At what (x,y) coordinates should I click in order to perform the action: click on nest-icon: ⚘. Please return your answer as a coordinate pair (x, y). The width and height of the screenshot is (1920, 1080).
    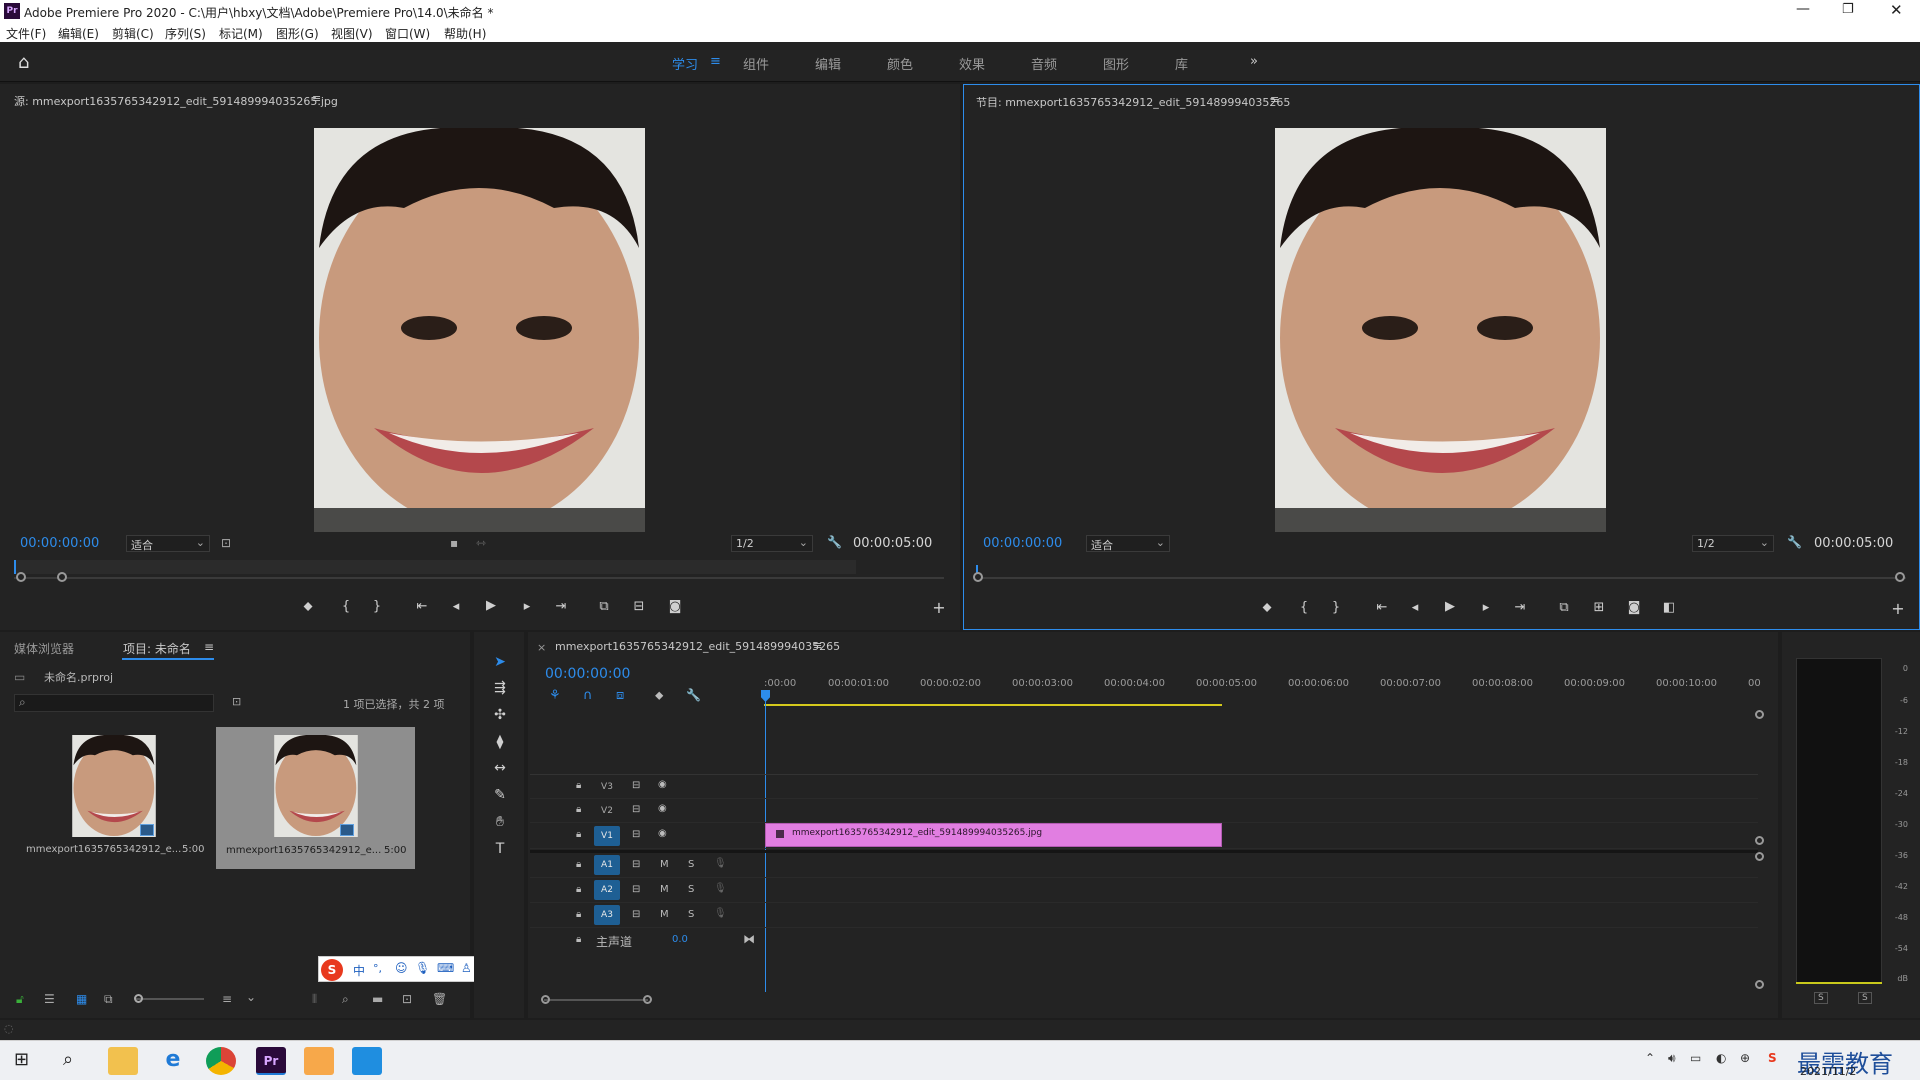
    Looking at the image, I should click on (555, 695).